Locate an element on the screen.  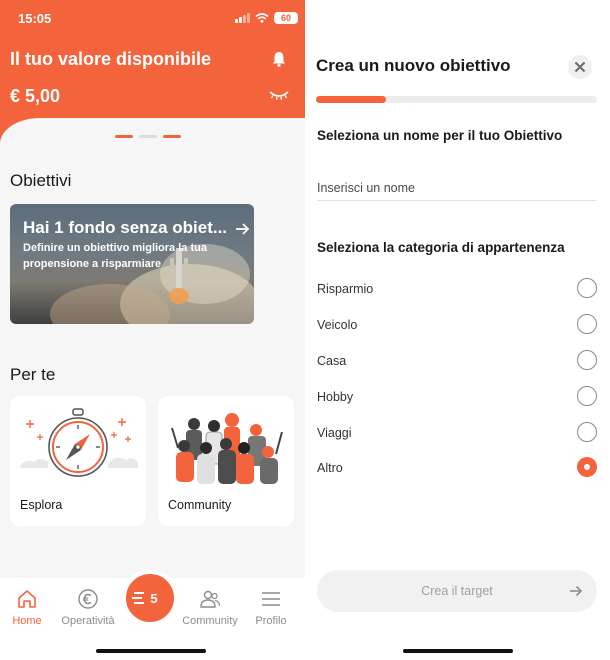
explore-tile: Esplora is located at coordinates (78, 461).